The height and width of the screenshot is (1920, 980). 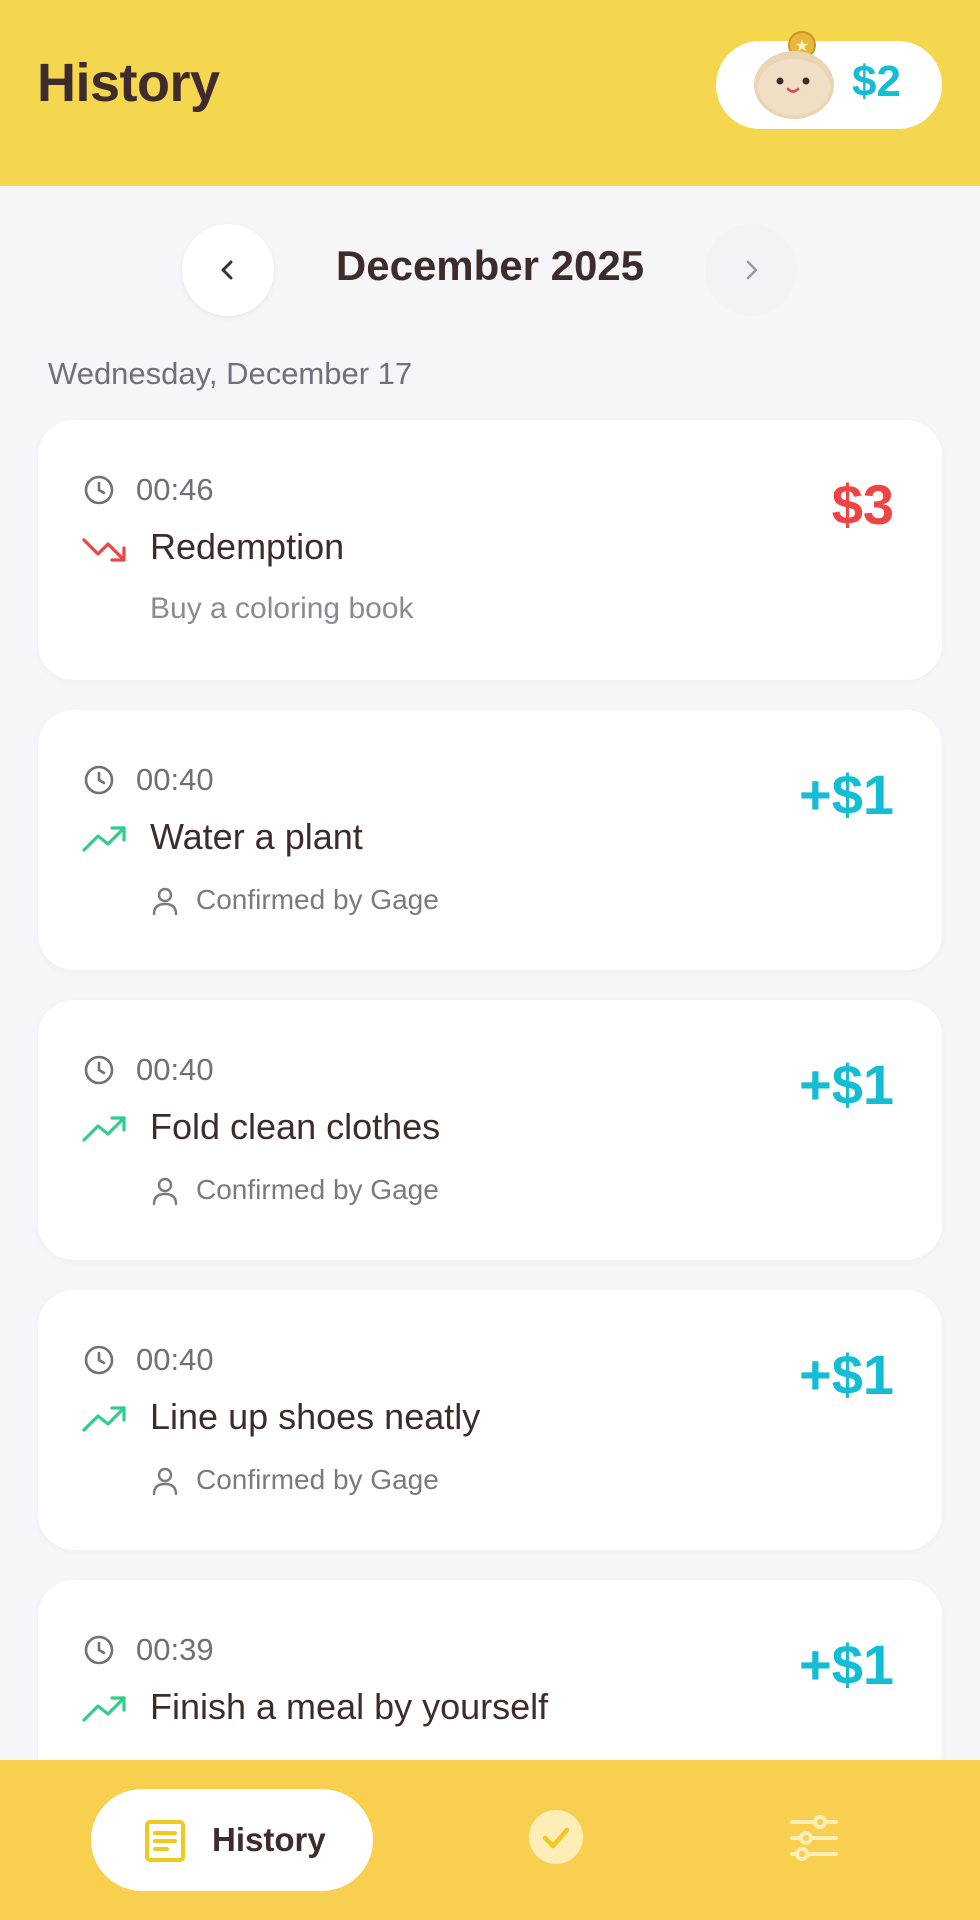 What do you see at coordinates (165, 1841) in the screenshot?
I see `document-list-icon` at bounding box center [165, 1841].